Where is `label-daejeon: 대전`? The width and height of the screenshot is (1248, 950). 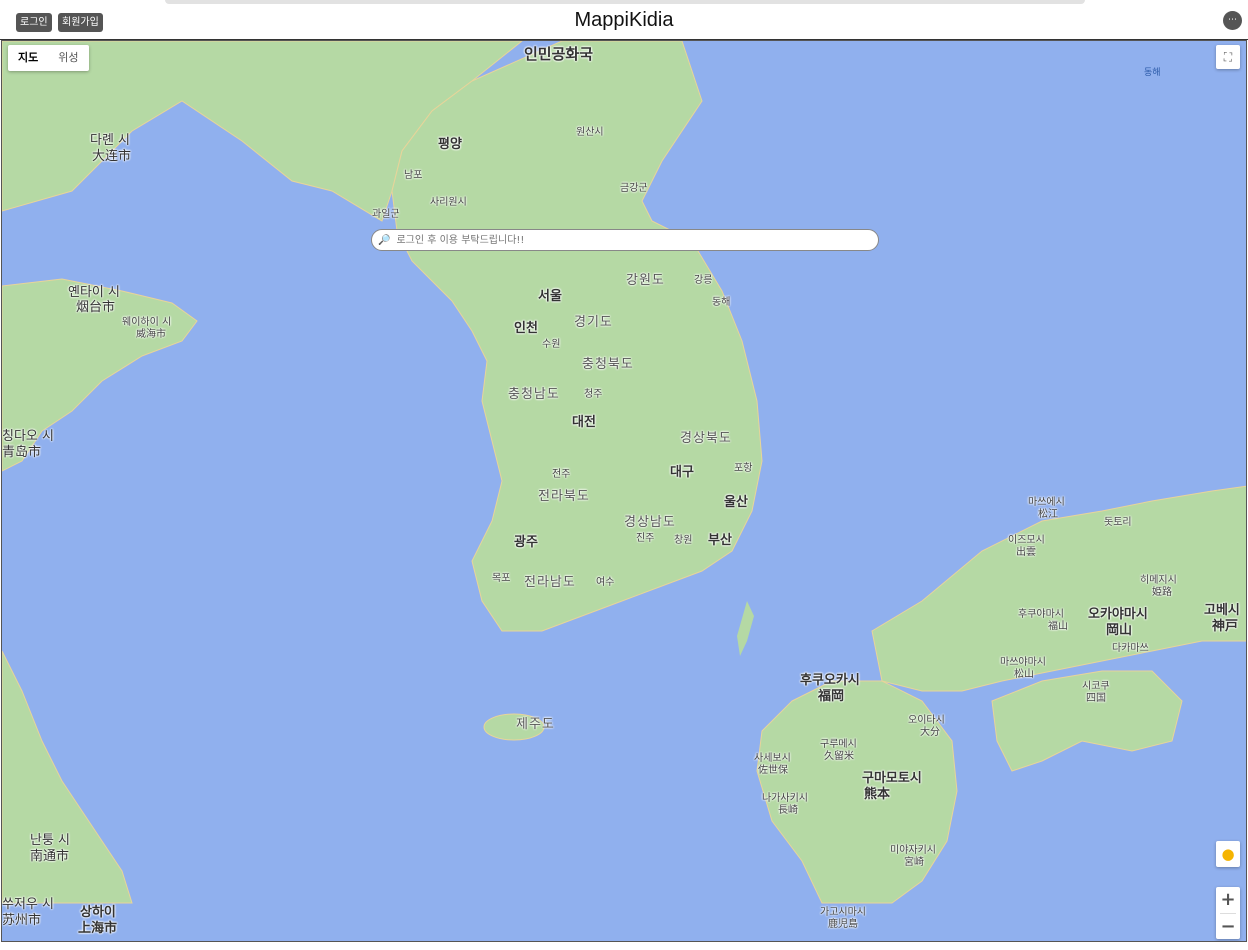 label-daejeon: 대전 is located at coordinates (584, 422).